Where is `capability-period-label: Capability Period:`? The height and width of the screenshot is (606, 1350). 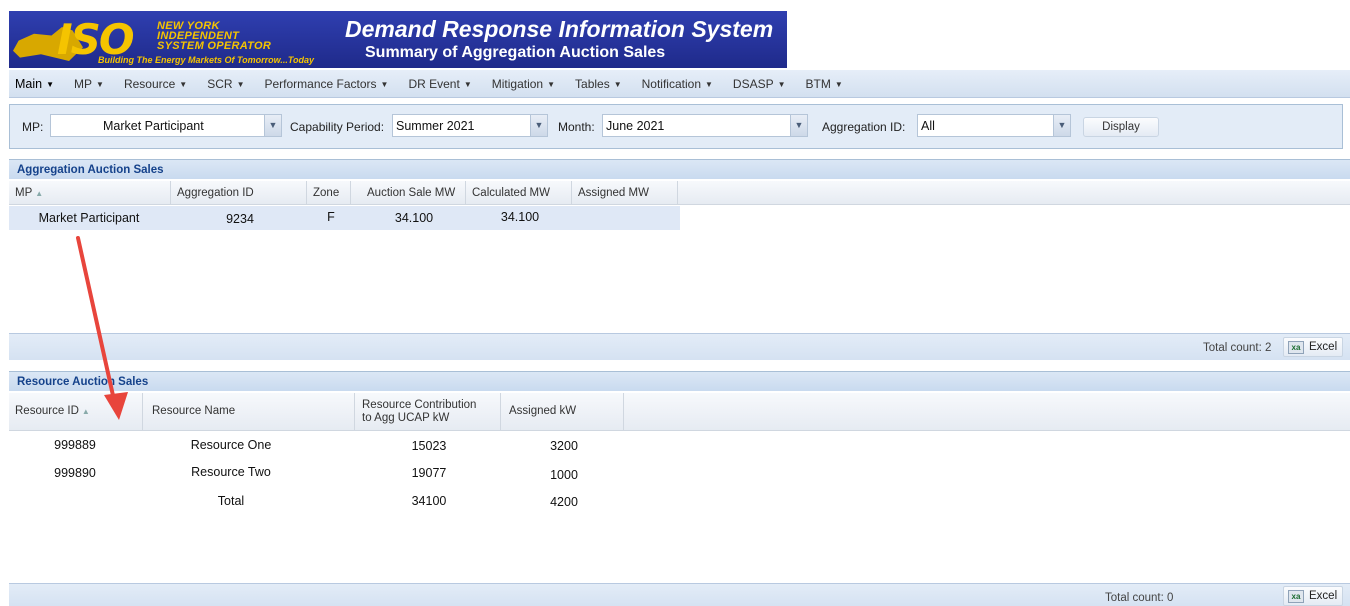
capability-period-label: Capability Period: is located at coordinates (337, 127).